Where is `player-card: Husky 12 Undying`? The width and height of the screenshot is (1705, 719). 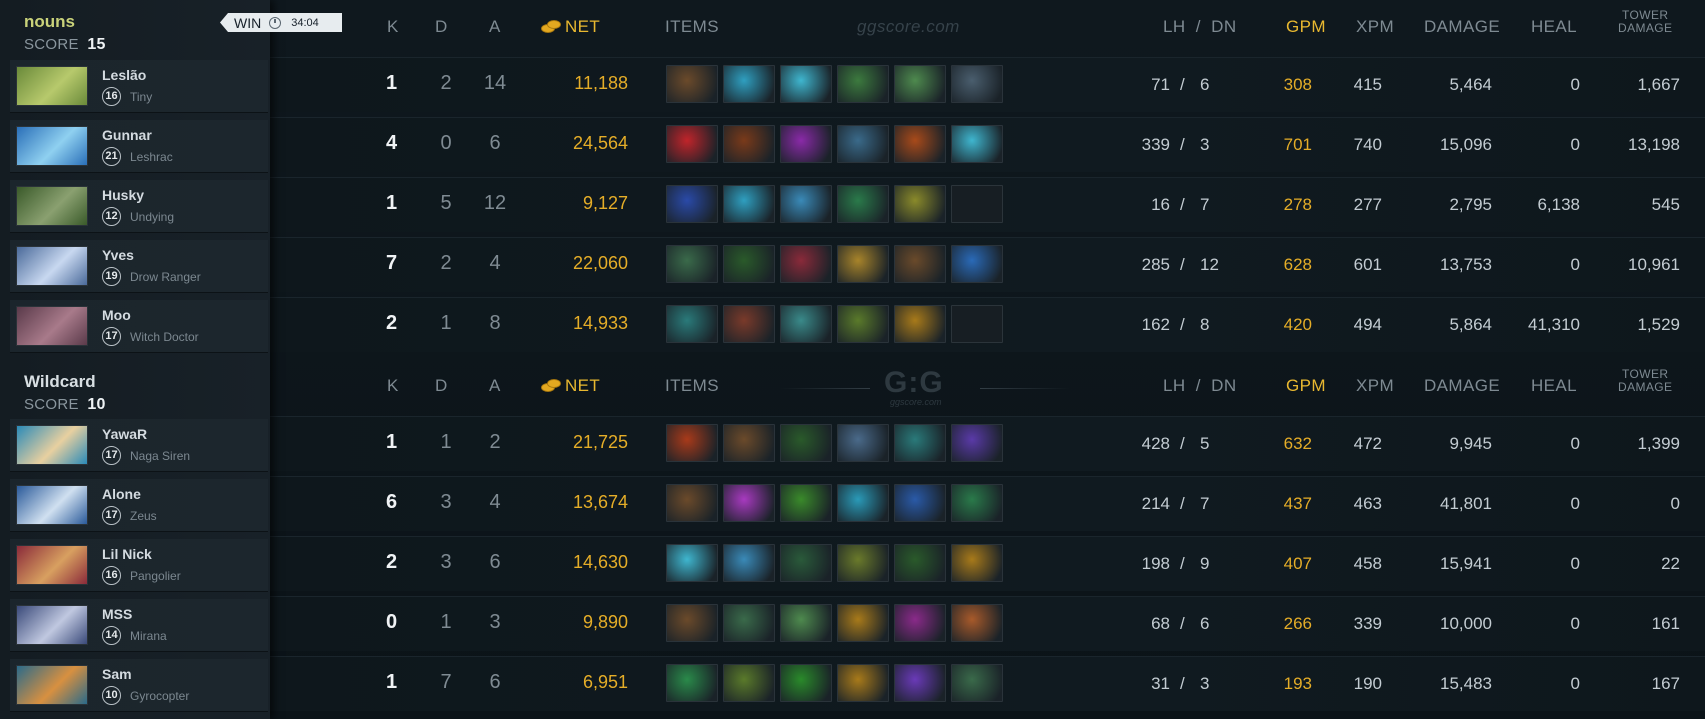
player-card: Husky 12 Undying is located at coordinates (139, 206).